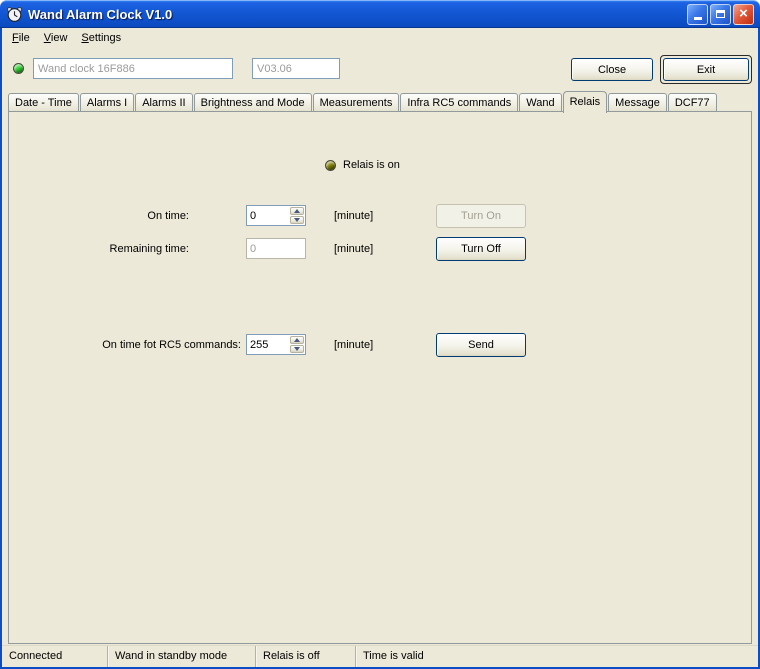  Describe the element at coordinates (371, 165) in the screenshot. I see `relais-led-label: Relais is on` at that location.